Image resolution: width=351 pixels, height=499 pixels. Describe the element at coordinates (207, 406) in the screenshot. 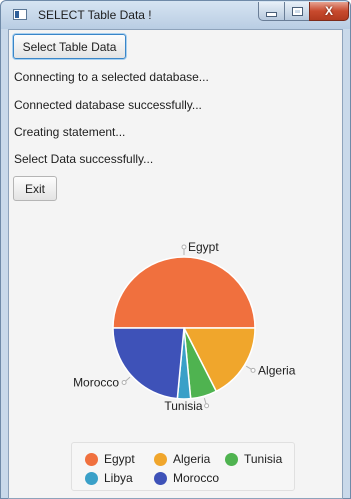

I see `pie-label-dot-tunisia` at that location.